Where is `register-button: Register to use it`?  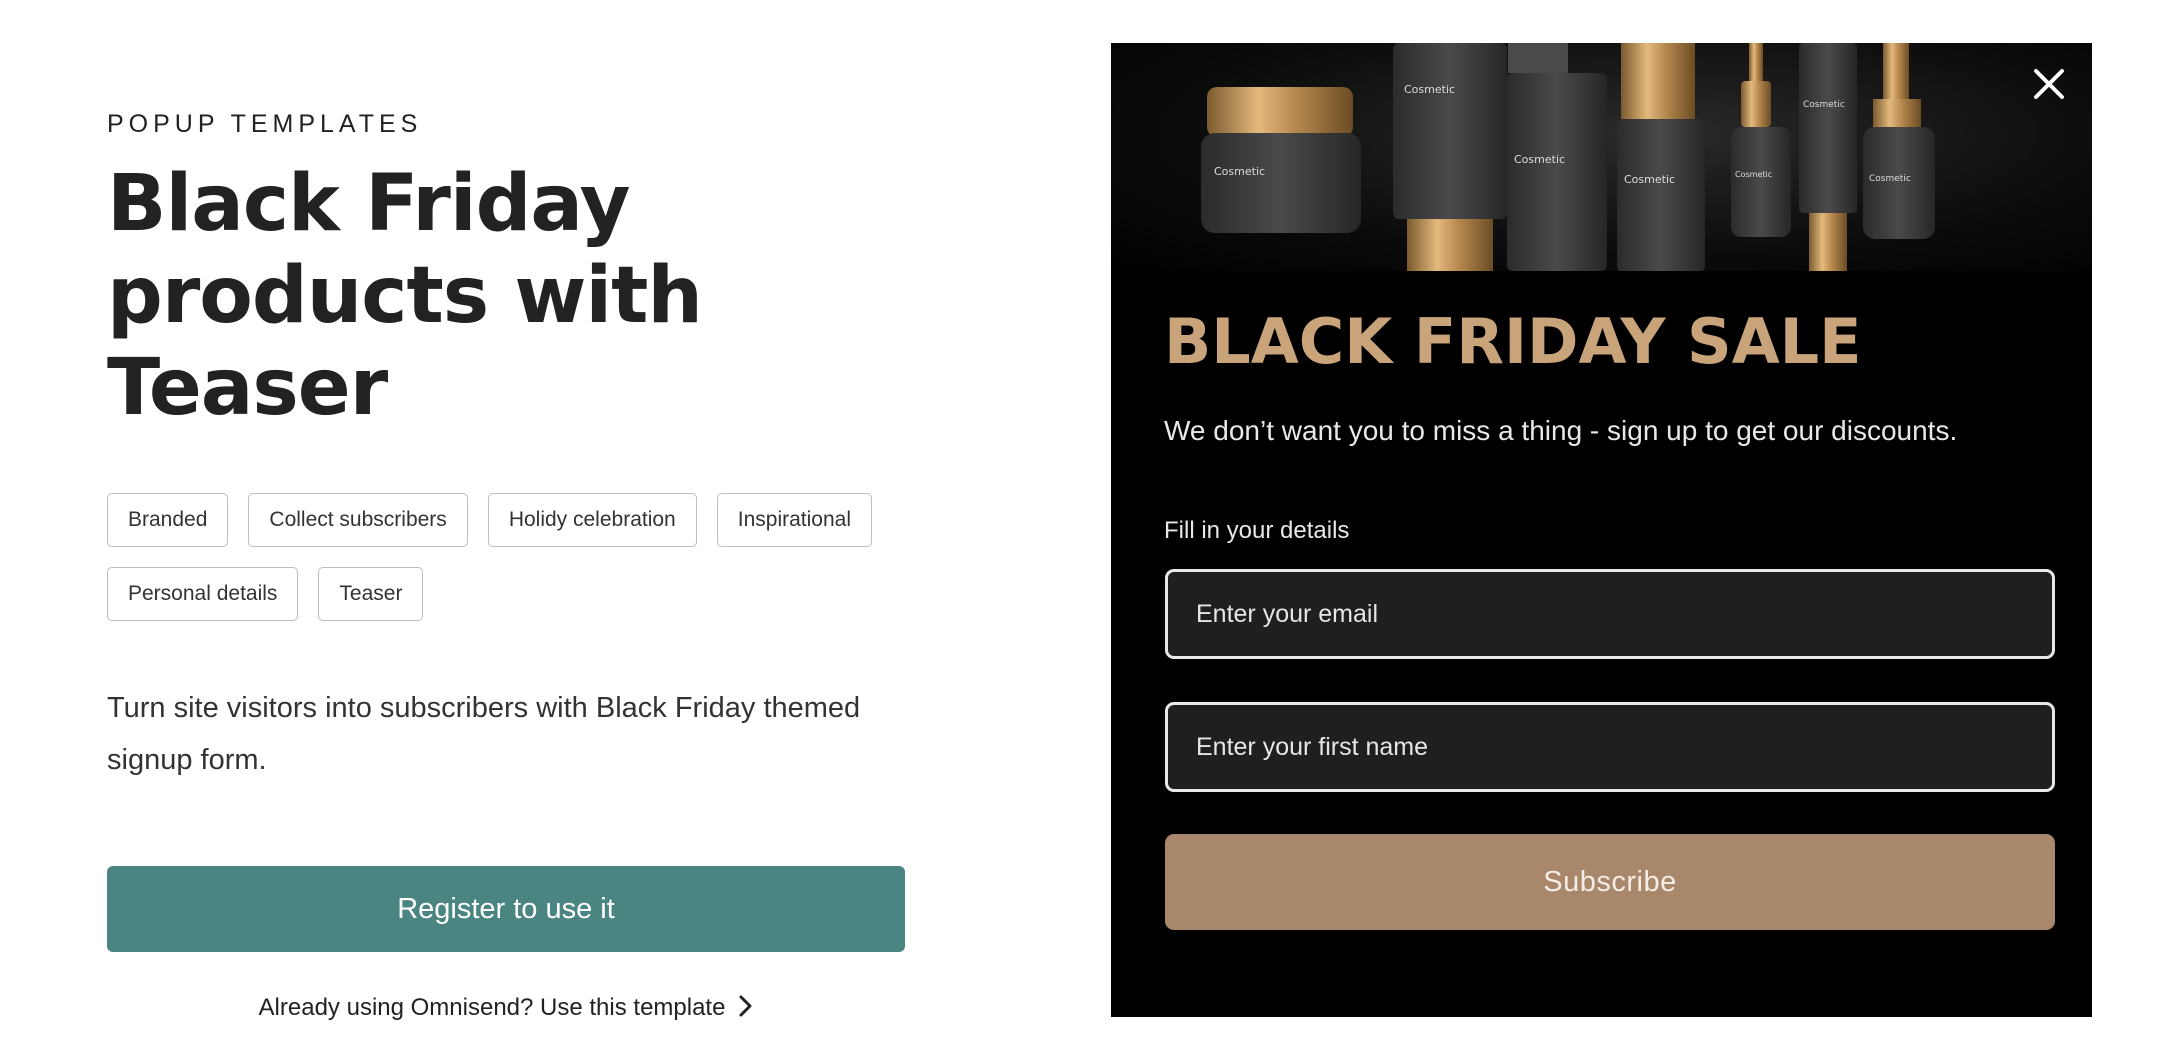 register-button: Register to use it is located at coordinates (506, 909).